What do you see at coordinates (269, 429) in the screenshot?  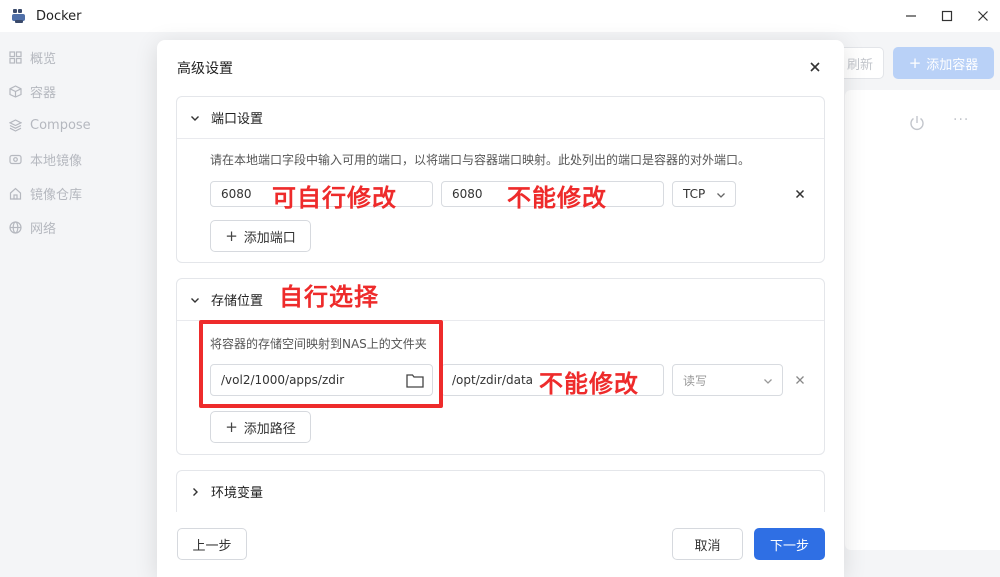 I see `add-path-label: 添加路径` at bounding box center [269, 429].